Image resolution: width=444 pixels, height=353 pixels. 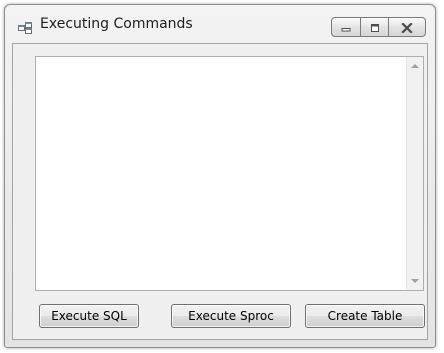 What do you see at coordinates (415, 281) in the screenshot?
I see `scroll-down-arrow-icon` at bounding box center [415, 281].